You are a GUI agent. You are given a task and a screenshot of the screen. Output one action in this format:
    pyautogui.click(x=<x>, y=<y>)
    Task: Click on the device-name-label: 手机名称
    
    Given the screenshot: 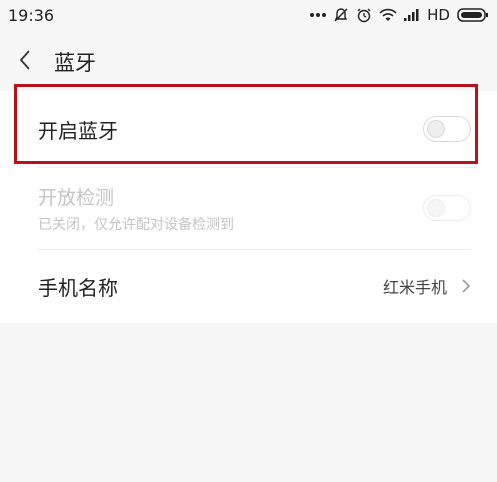 What is the action you would take?
    pyautogui.click(x=78, y=287)
    